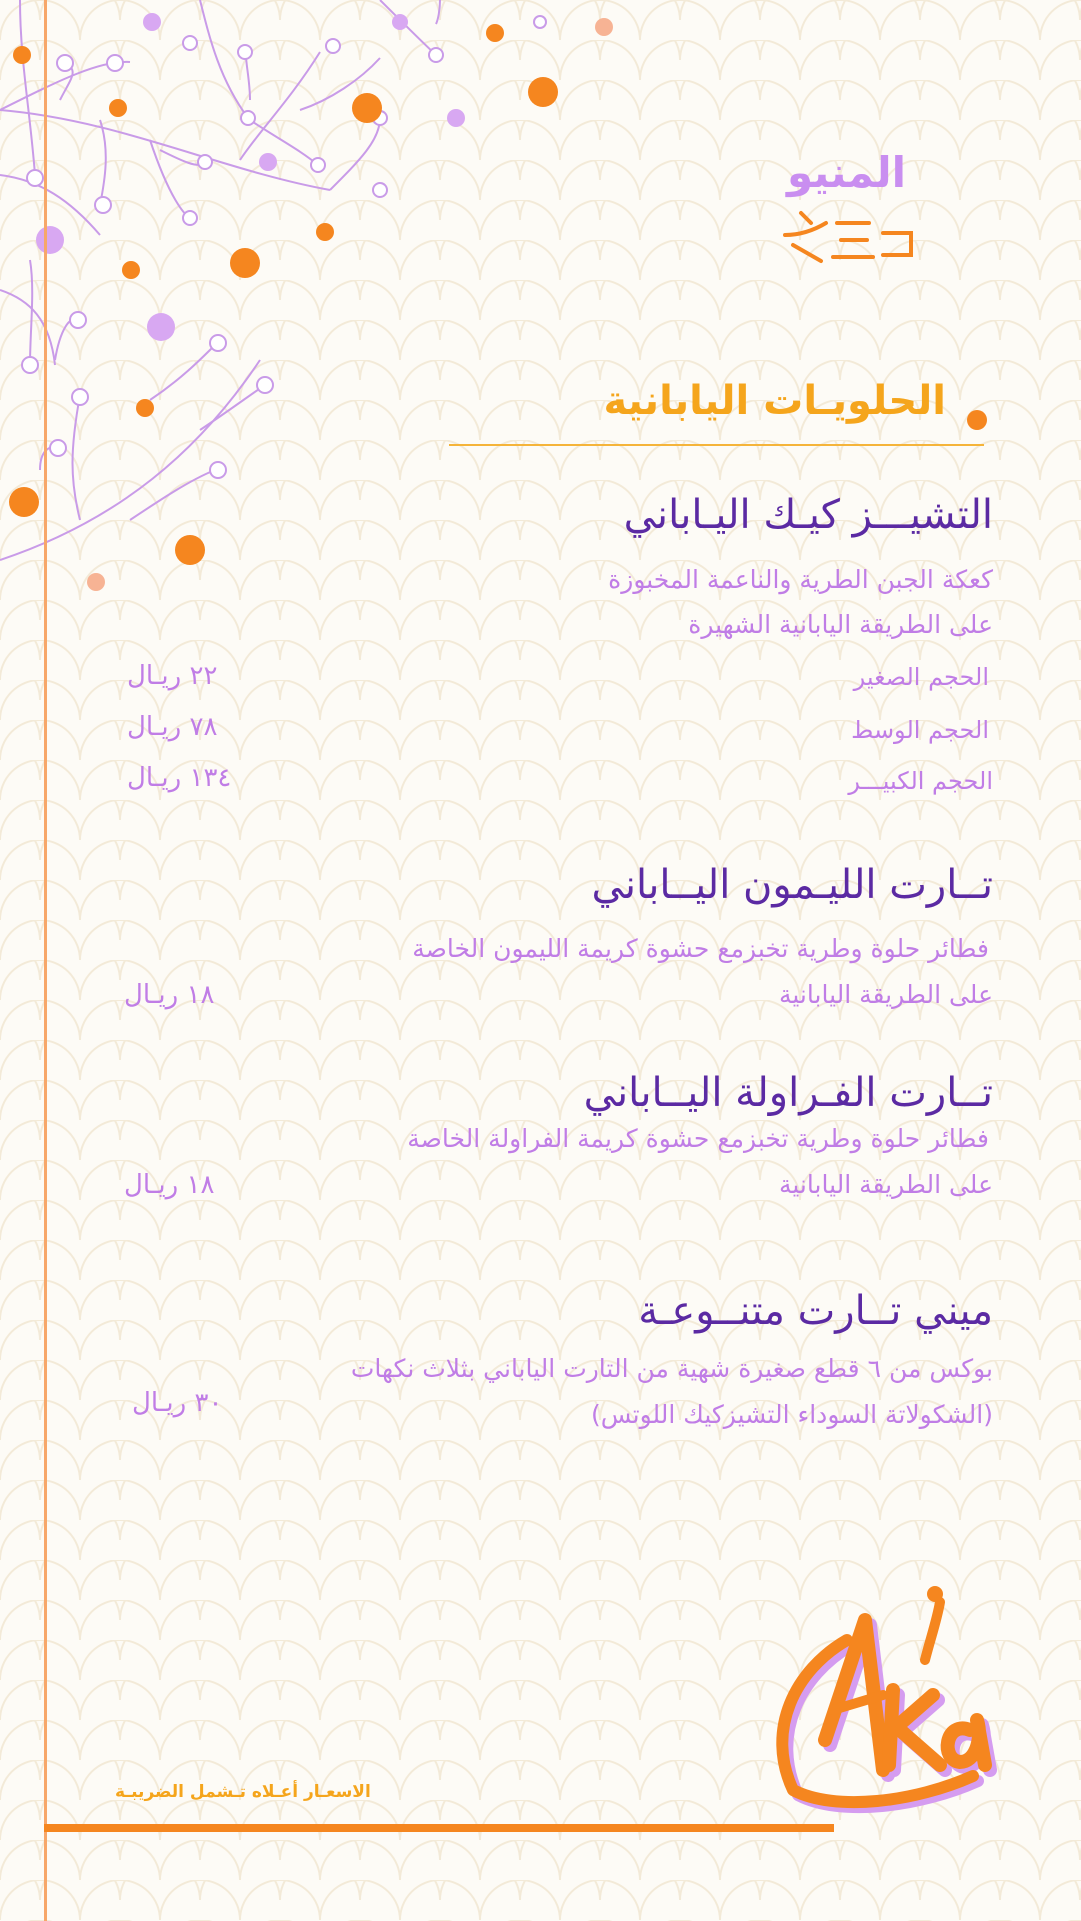 The image size is (1081, 1921). I want to click on price-lemon-tart: ١٨ ريـال, so click(169, 995).